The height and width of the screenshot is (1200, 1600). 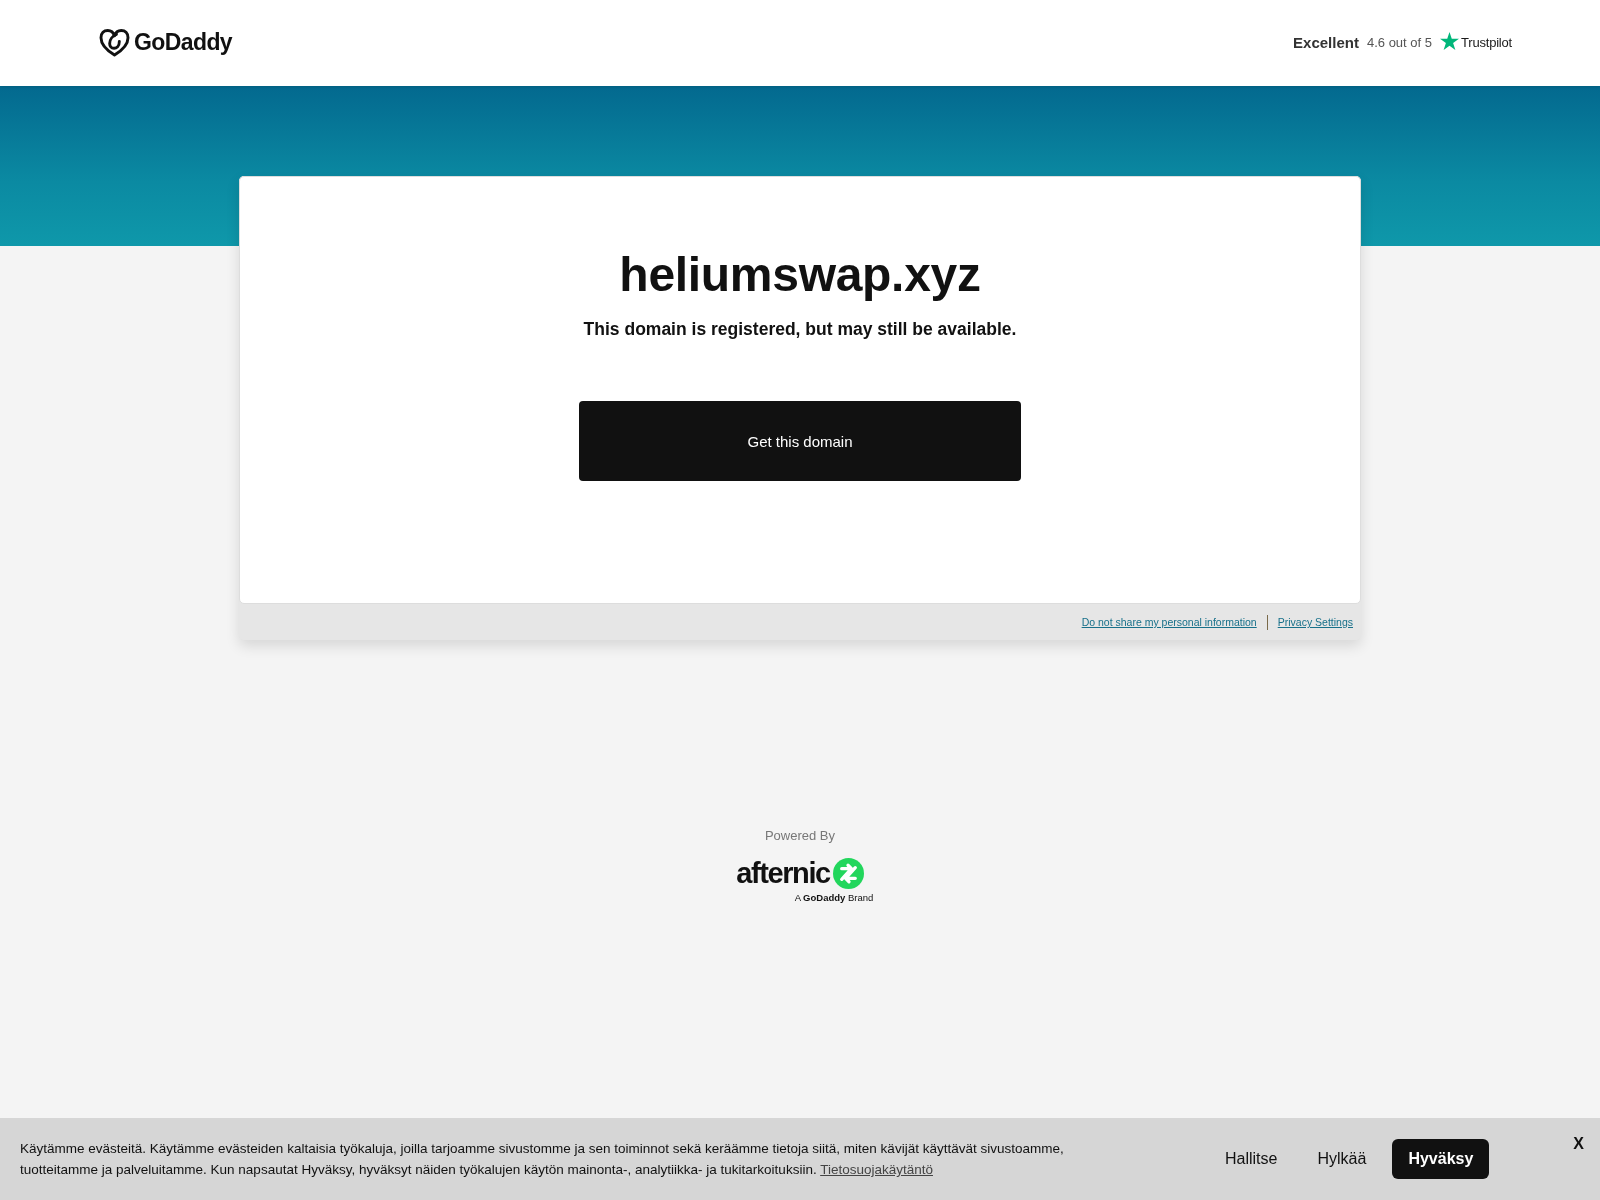 What do you see at coordinates (876, 1169) in the screenshot?
I see `privacy-policy-link: Tietosuojakäytäntö` at bounding box center [876, 1169].